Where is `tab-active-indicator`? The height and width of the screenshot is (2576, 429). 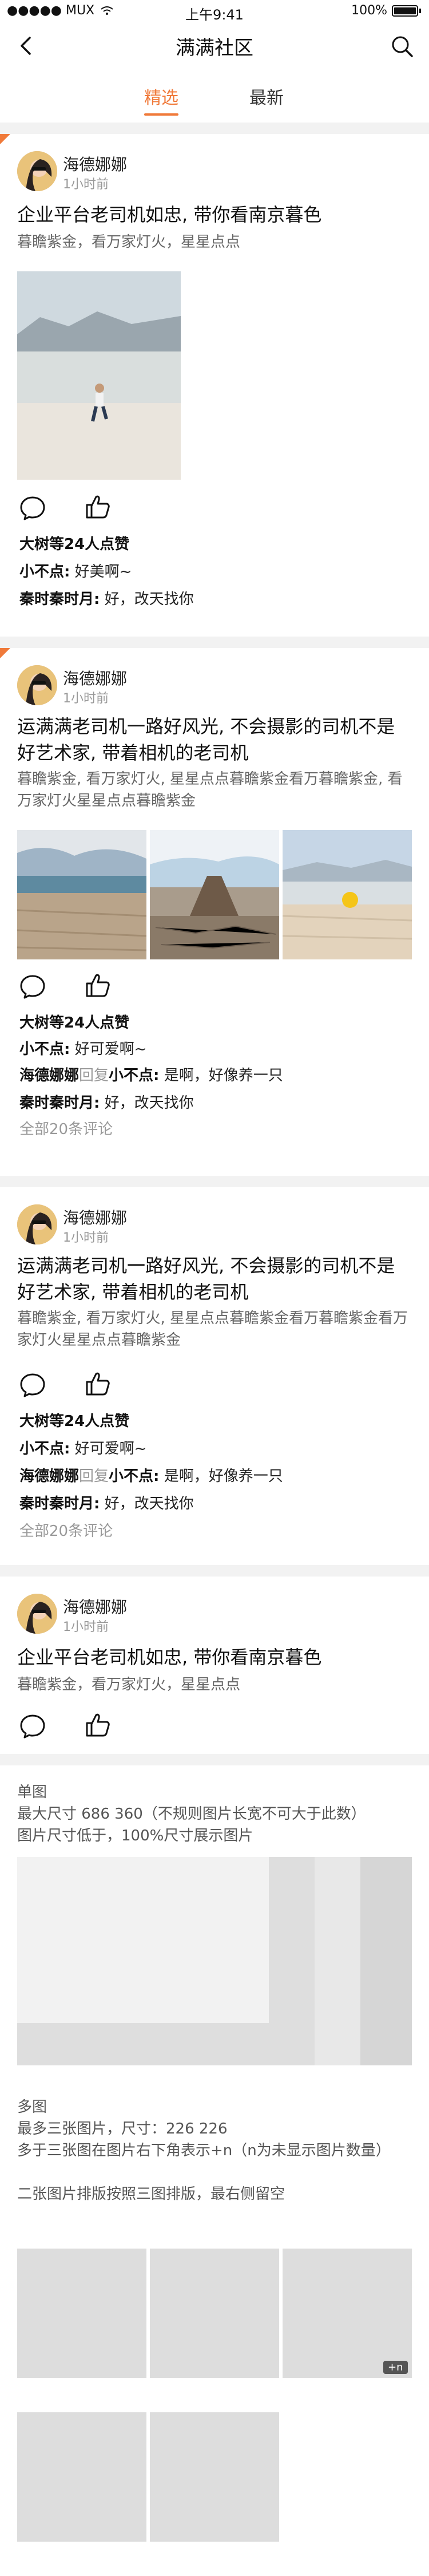 tab-active-indicator is located at coordinates (161, 114).